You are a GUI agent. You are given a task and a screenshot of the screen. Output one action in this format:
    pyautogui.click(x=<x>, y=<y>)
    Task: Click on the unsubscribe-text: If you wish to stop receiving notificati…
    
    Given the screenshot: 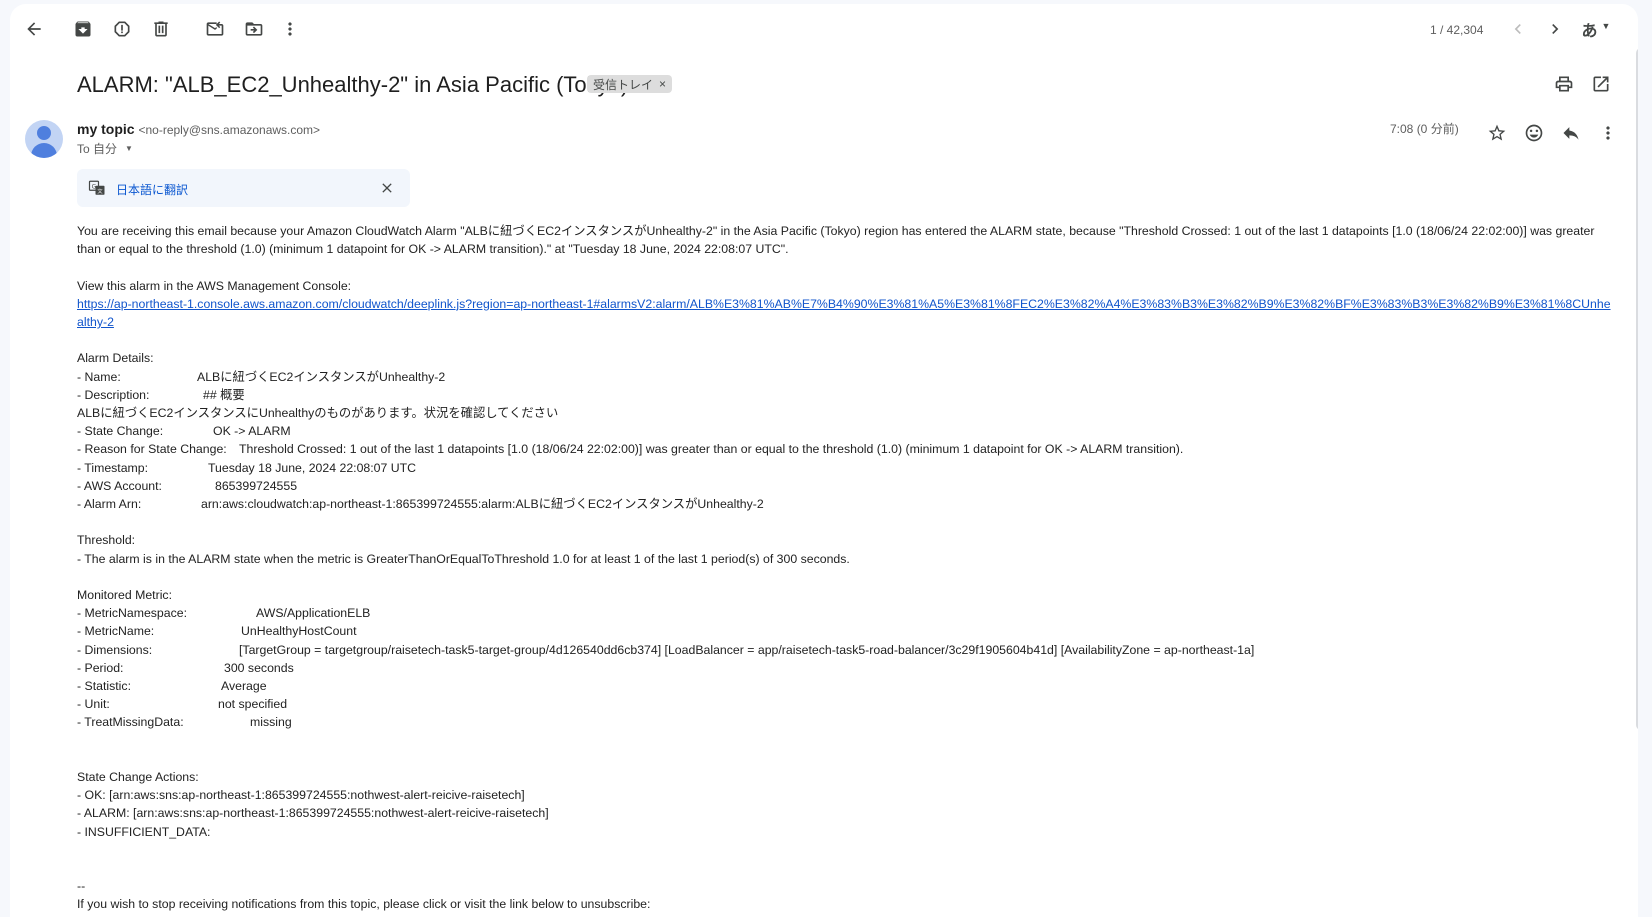 What is the action you would take?
    pyautogui.click(x=364, y=904)
    